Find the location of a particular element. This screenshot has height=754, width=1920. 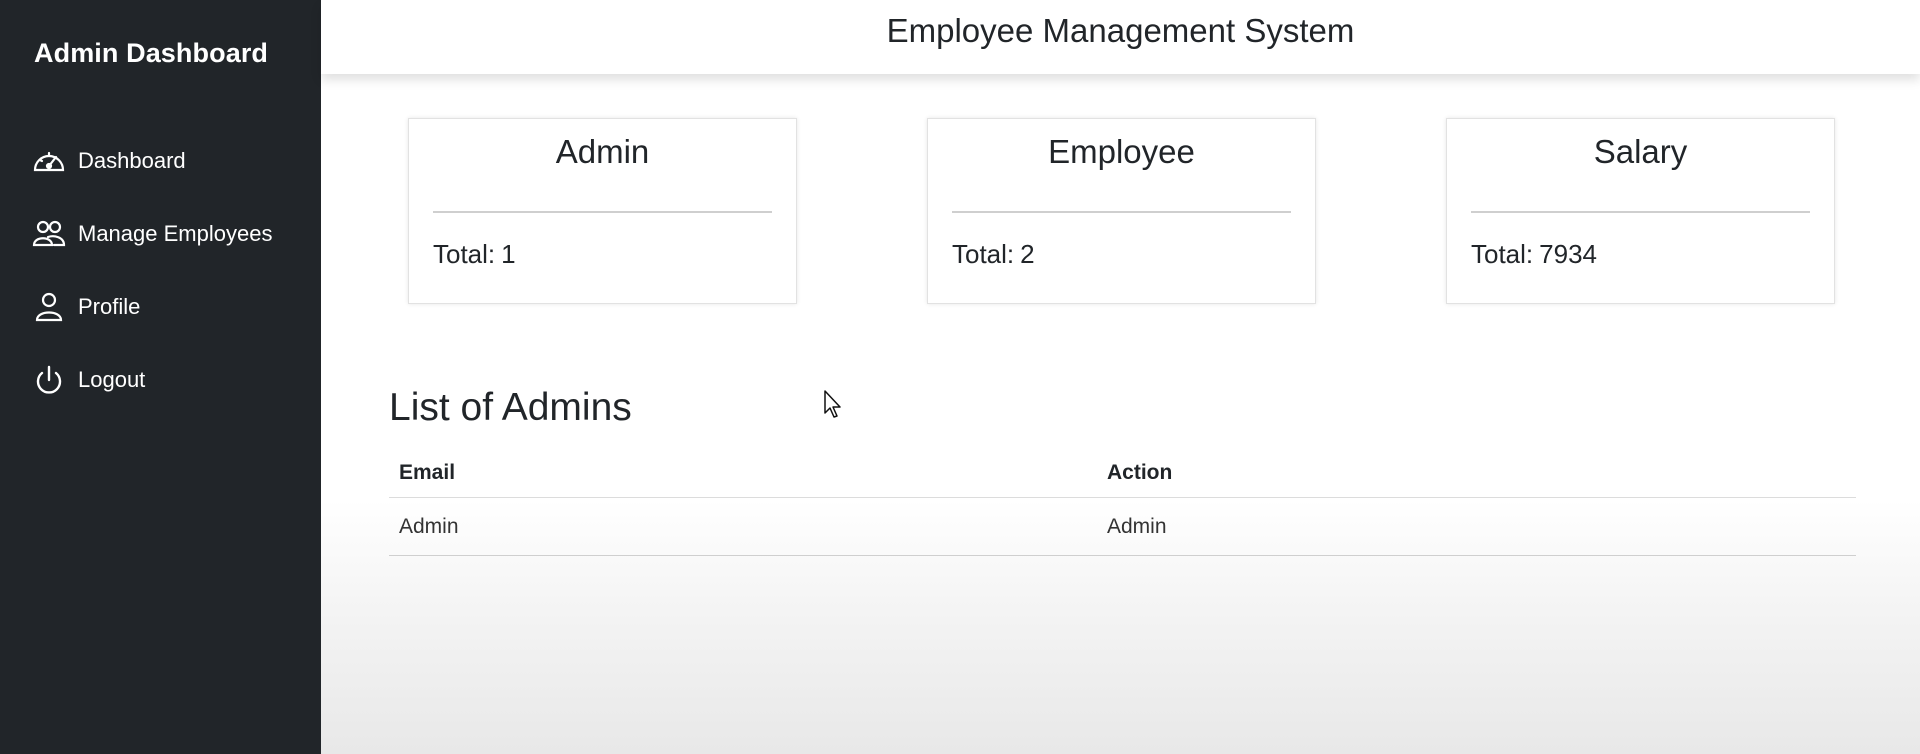

card-total: Total: 7934 is located at coordinates (1534, 254).